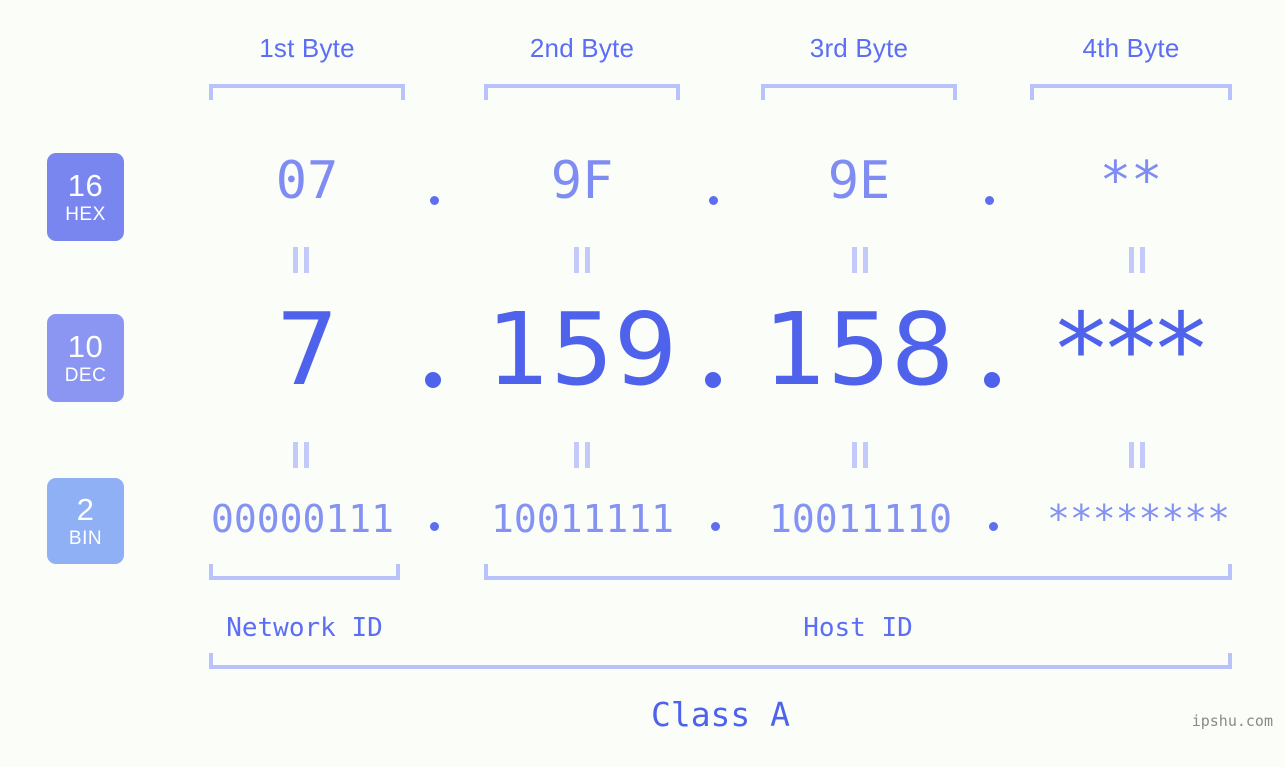 This screenshot has width=1285, height=767. I want to click on hex-byte-3: 9E, so click(859, 181).